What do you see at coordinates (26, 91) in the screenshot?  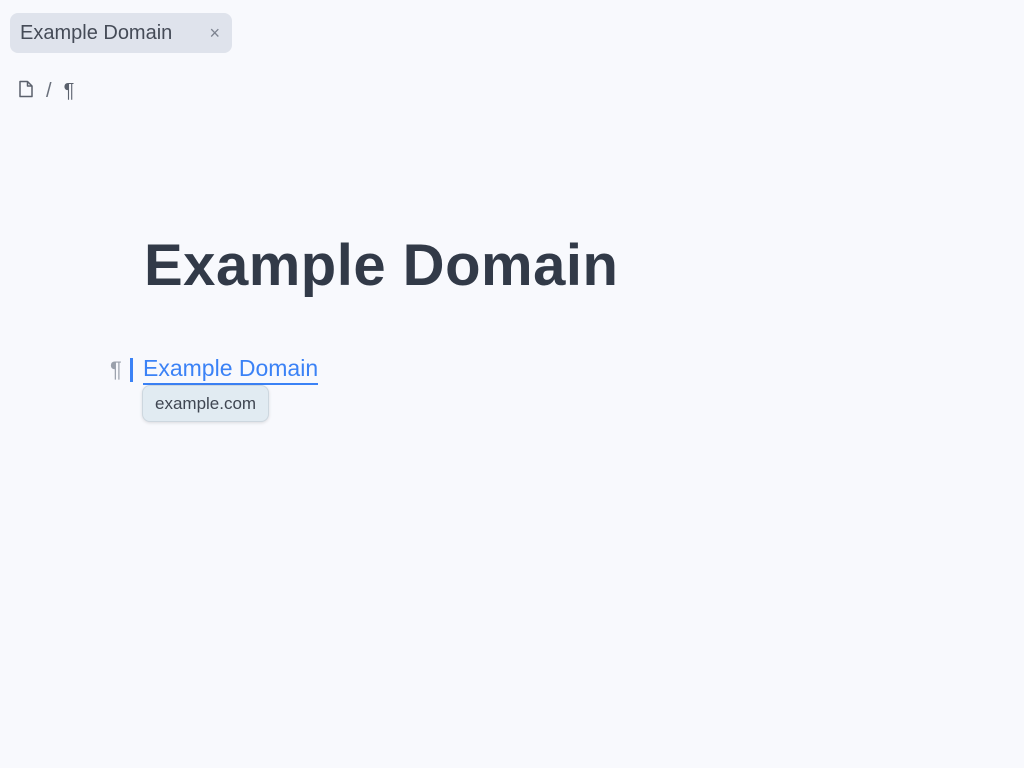 I see `document-icon` at bounding box center [26, 91].